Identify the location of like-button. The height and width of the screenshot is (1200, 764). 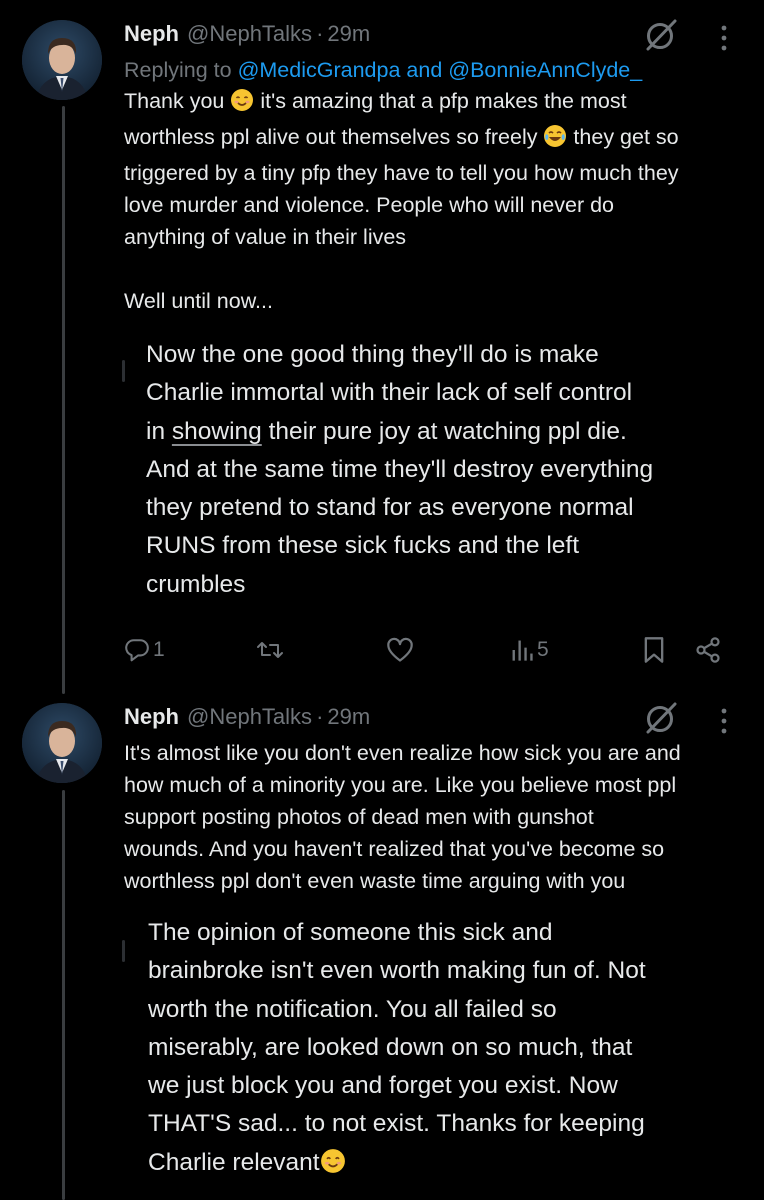
(400, 650).